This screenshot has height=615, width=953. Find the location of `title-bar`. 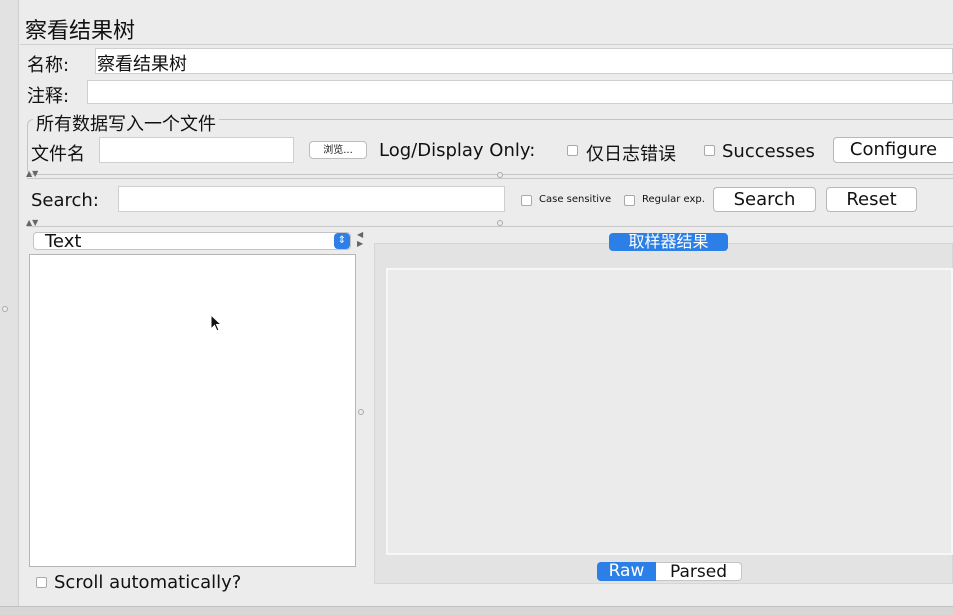

title-bar is located at coordinates (486, 27).